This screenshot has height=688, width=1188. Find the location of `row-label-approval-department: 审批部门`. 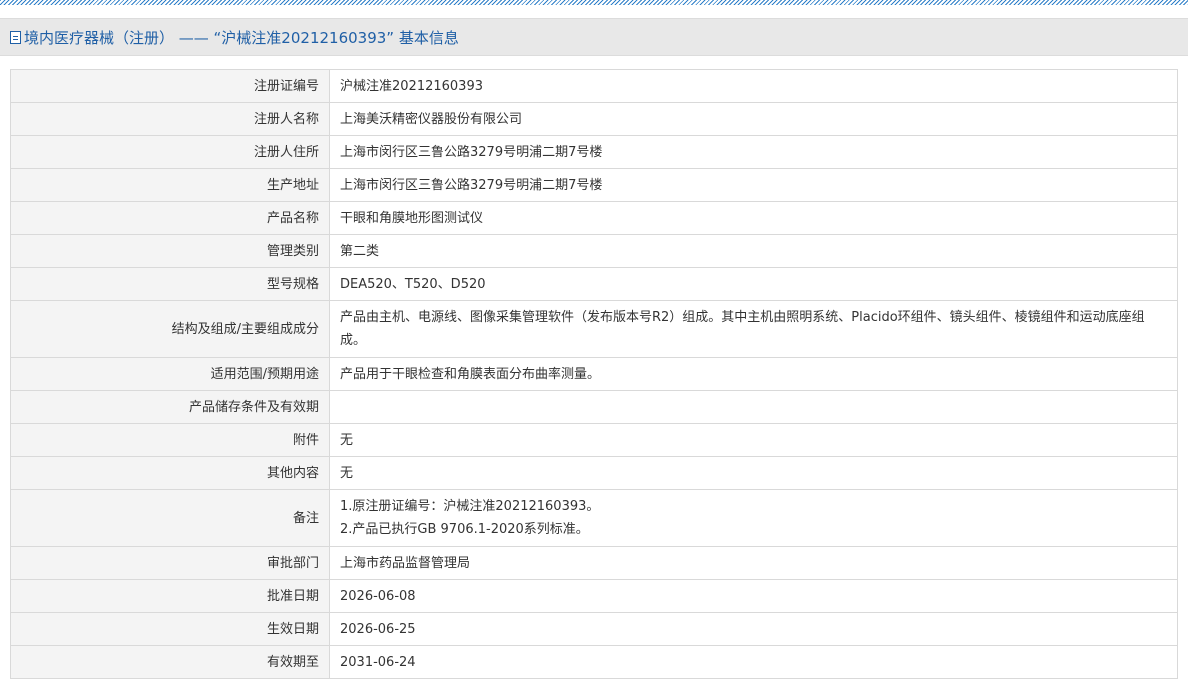

row-label-approval-department: 审批部门 is located at coordinates (170, 563).